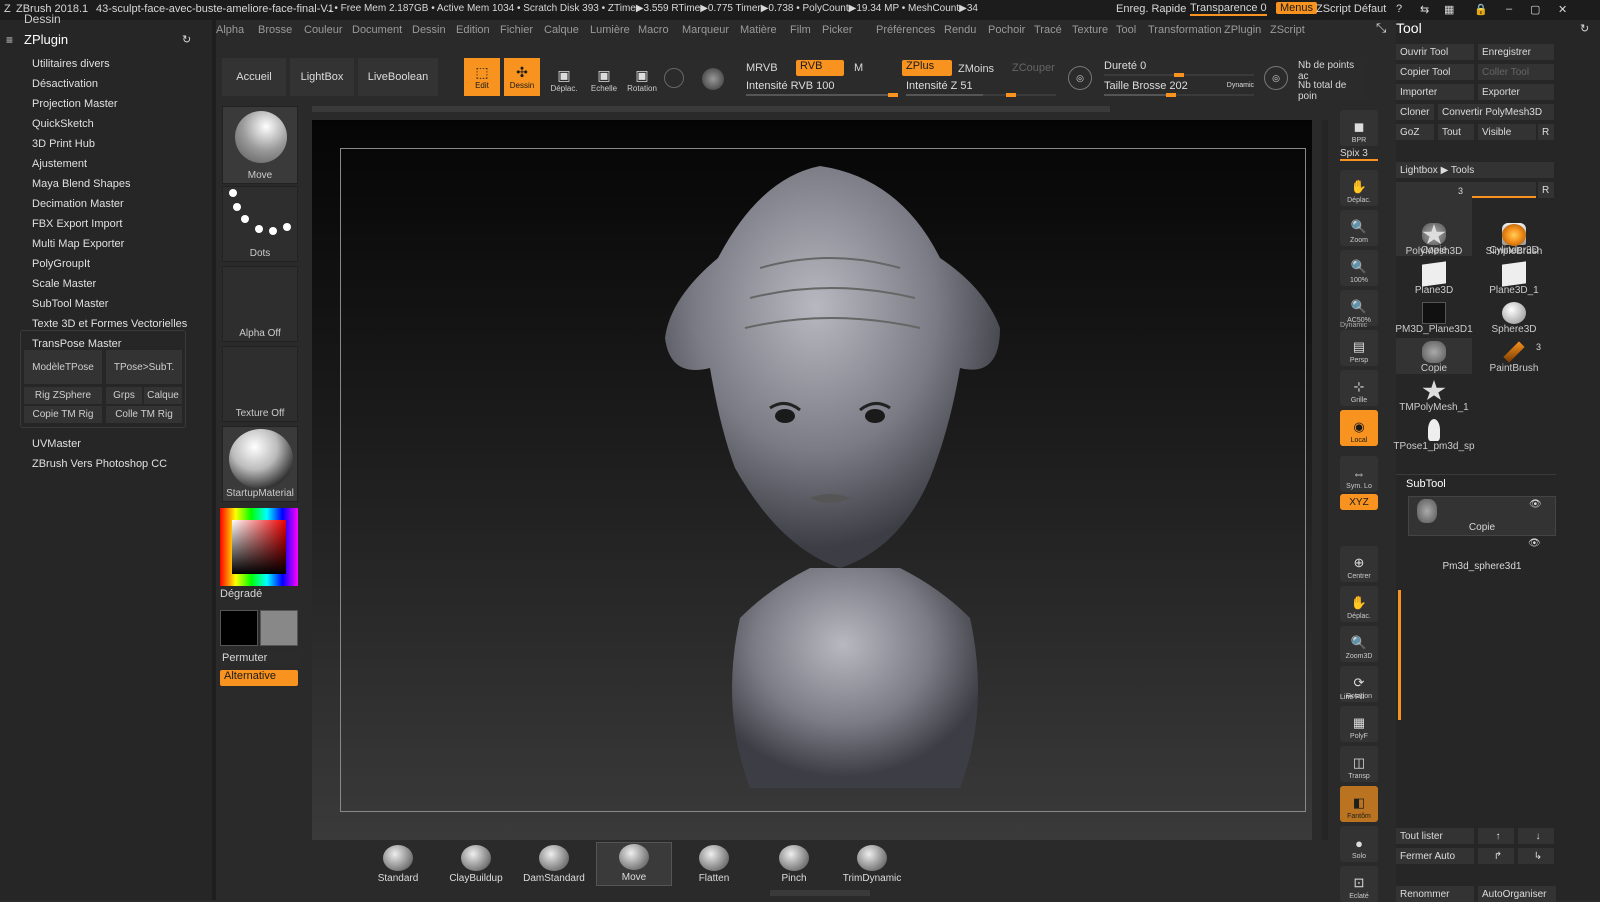 Image resolution: width=1600 pixels, height=902 pixels. I want to click on material-picker: StartupMaterial, so click(260, 464).